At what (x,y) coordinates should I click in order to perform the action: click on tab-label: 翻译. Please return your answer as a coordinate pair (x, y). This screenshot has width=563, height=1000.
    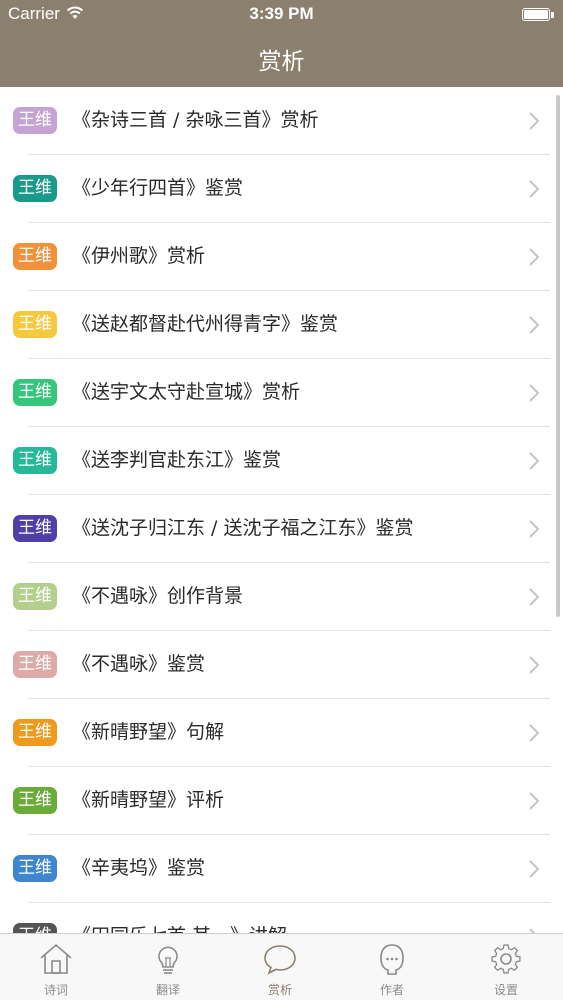
    Looking at the image, I should click on (167, 990).